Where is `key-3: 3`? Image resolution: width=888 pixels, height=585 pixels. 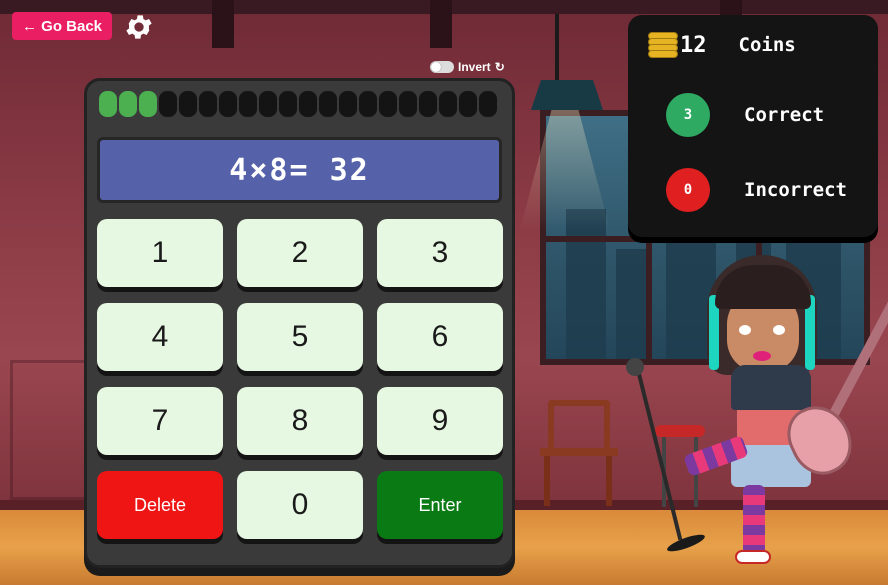 key-3: 3 is located at coordinates (440, 253).